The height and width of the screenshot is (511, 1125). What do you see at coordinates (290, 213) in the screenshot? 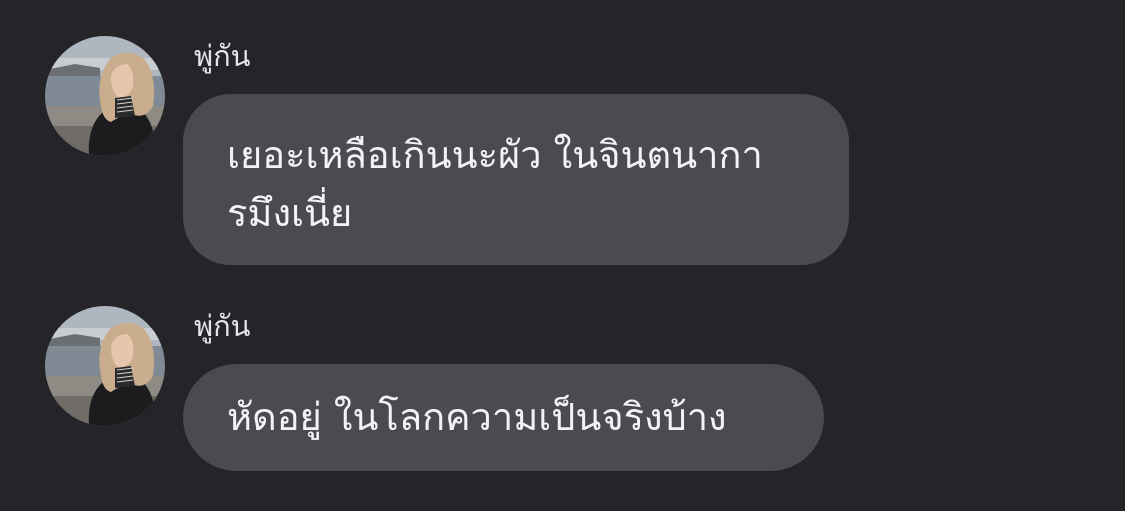
I see `message-text-line: รมึงเนี่ย` at bounding box center [290, 213].